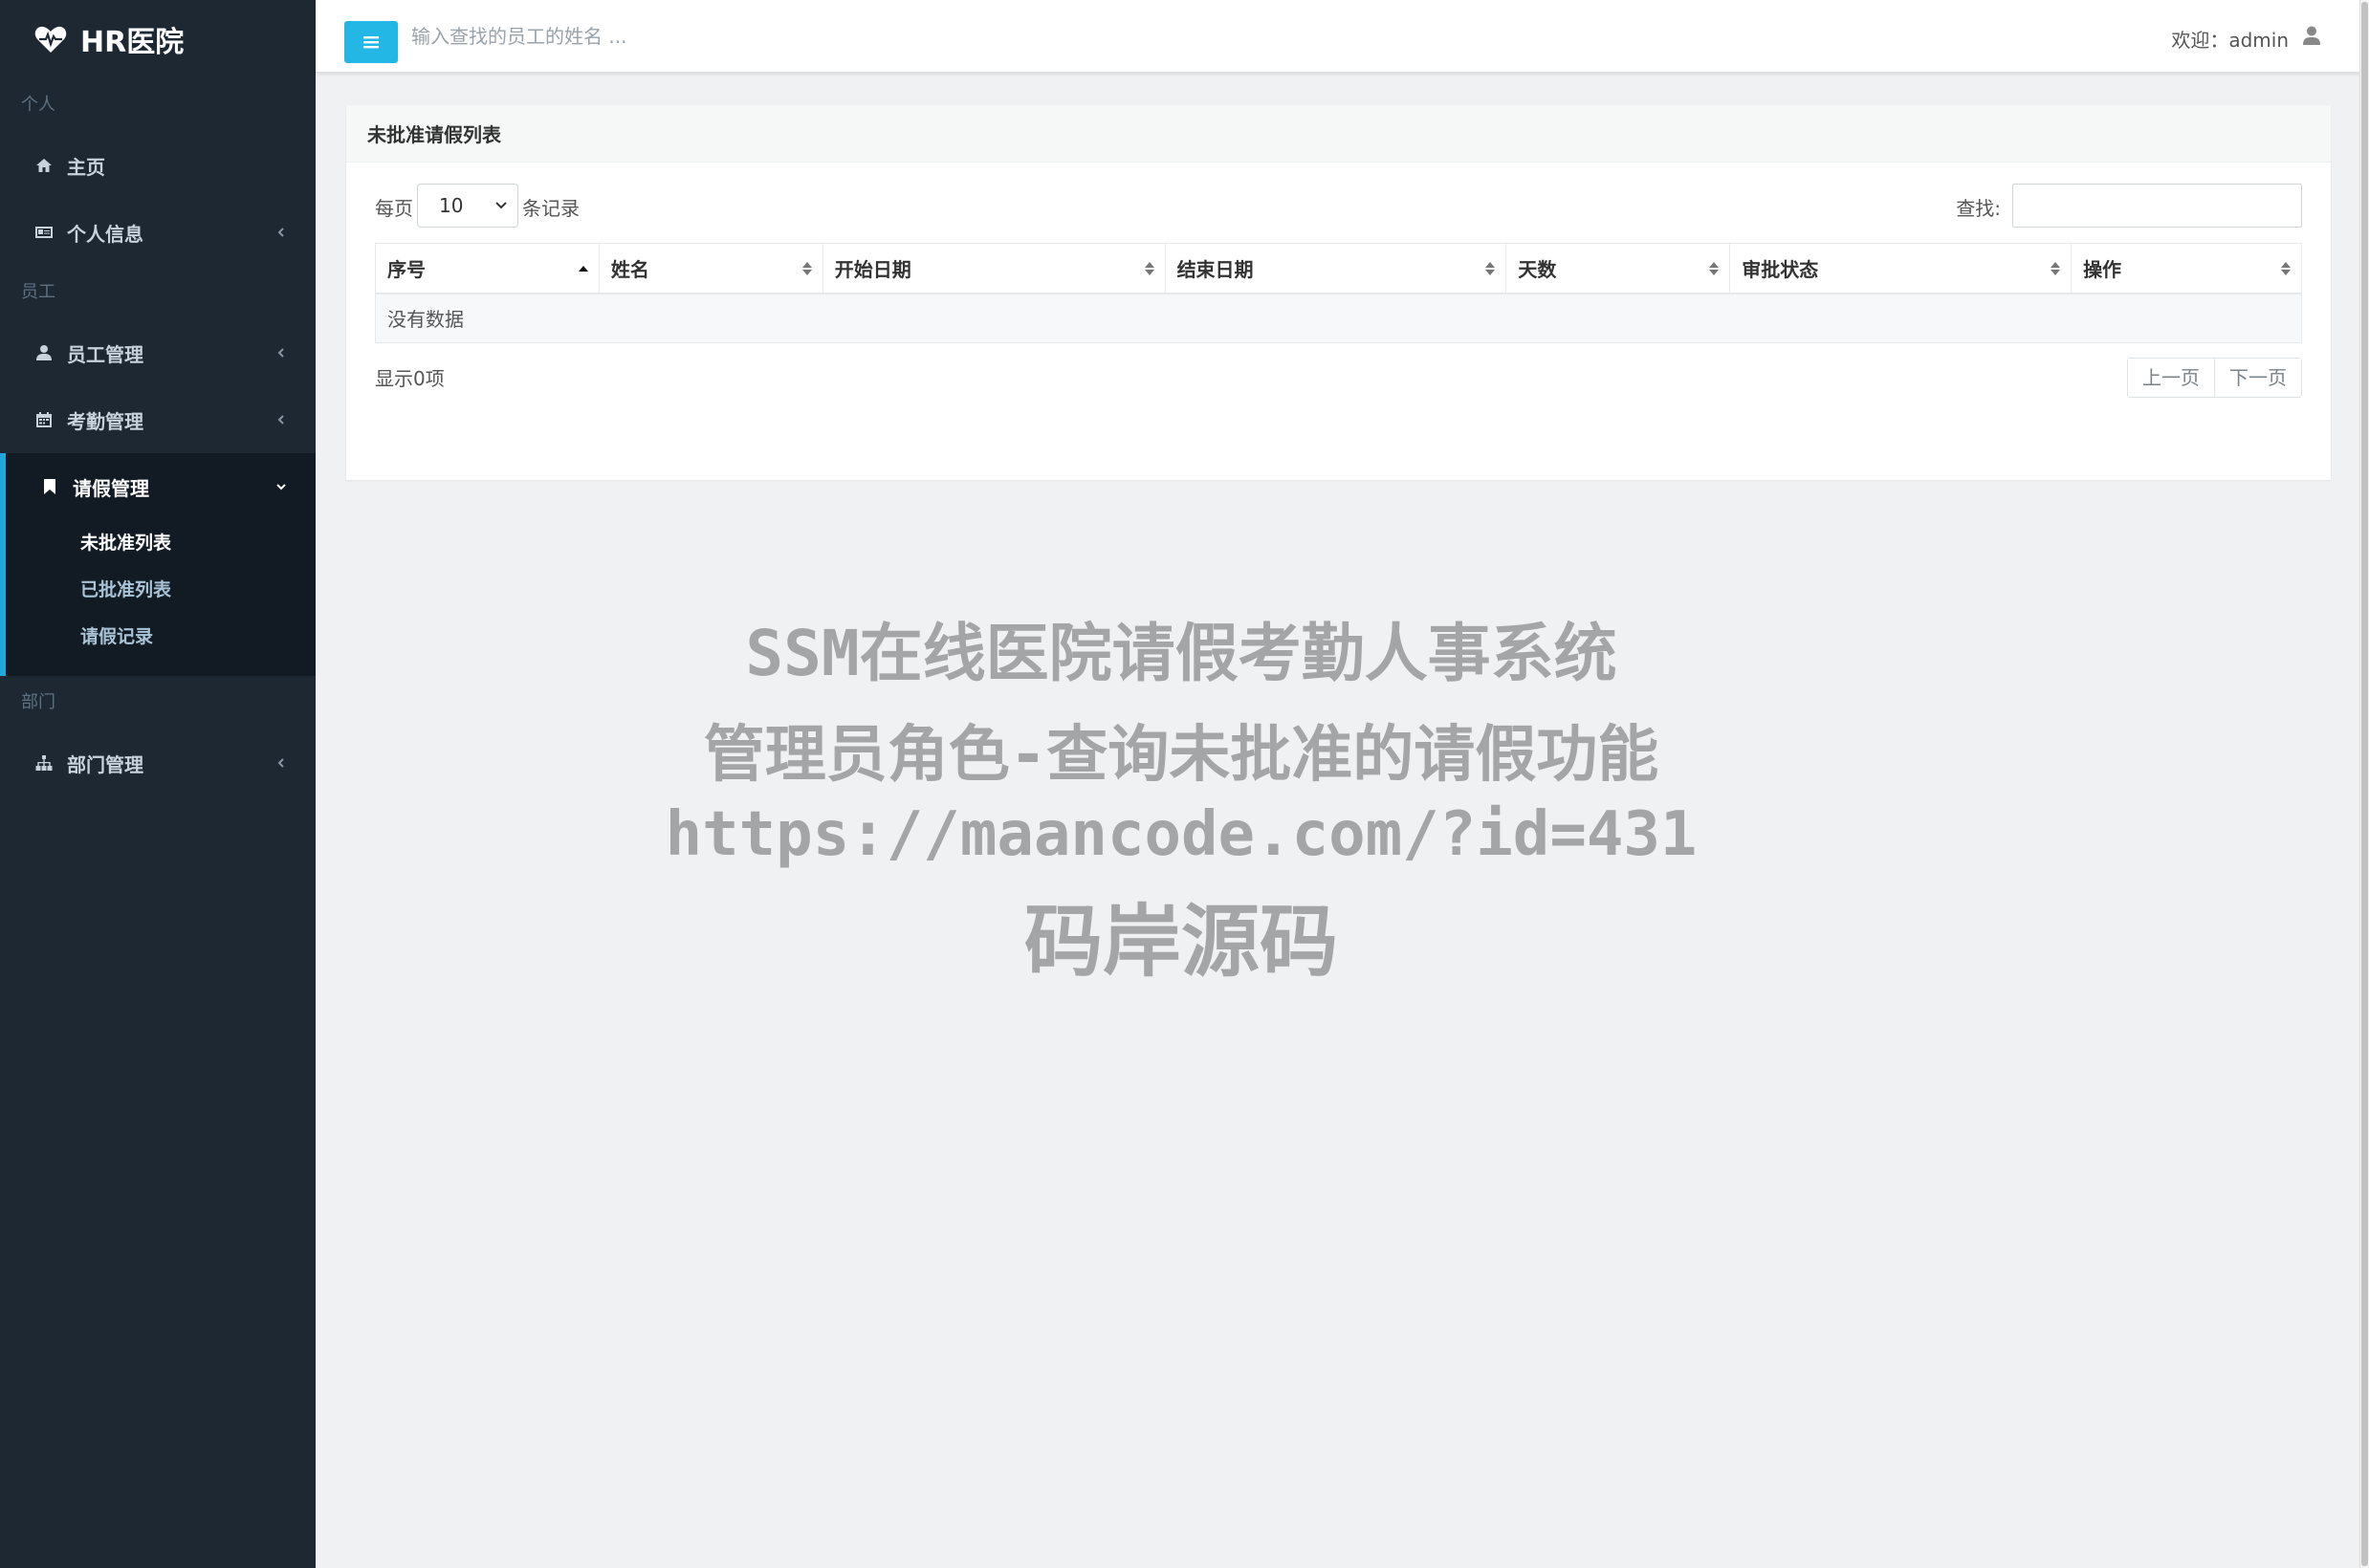  What do you see at coordinates (158, 763) in the screenshot?
I see `sidebar-item-dept-mgmt: 部门管理` at bounding box center [158, 763].